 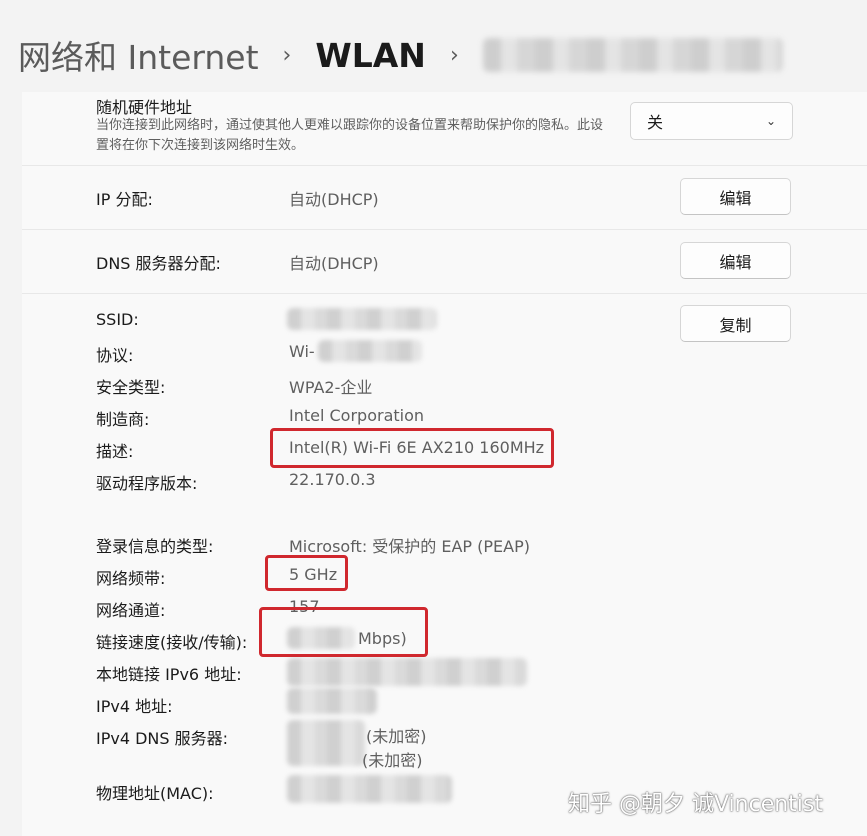 I want to click on ipv4-dns-label: IPv4 DNS 服务器:, so click(x=162, y=738).